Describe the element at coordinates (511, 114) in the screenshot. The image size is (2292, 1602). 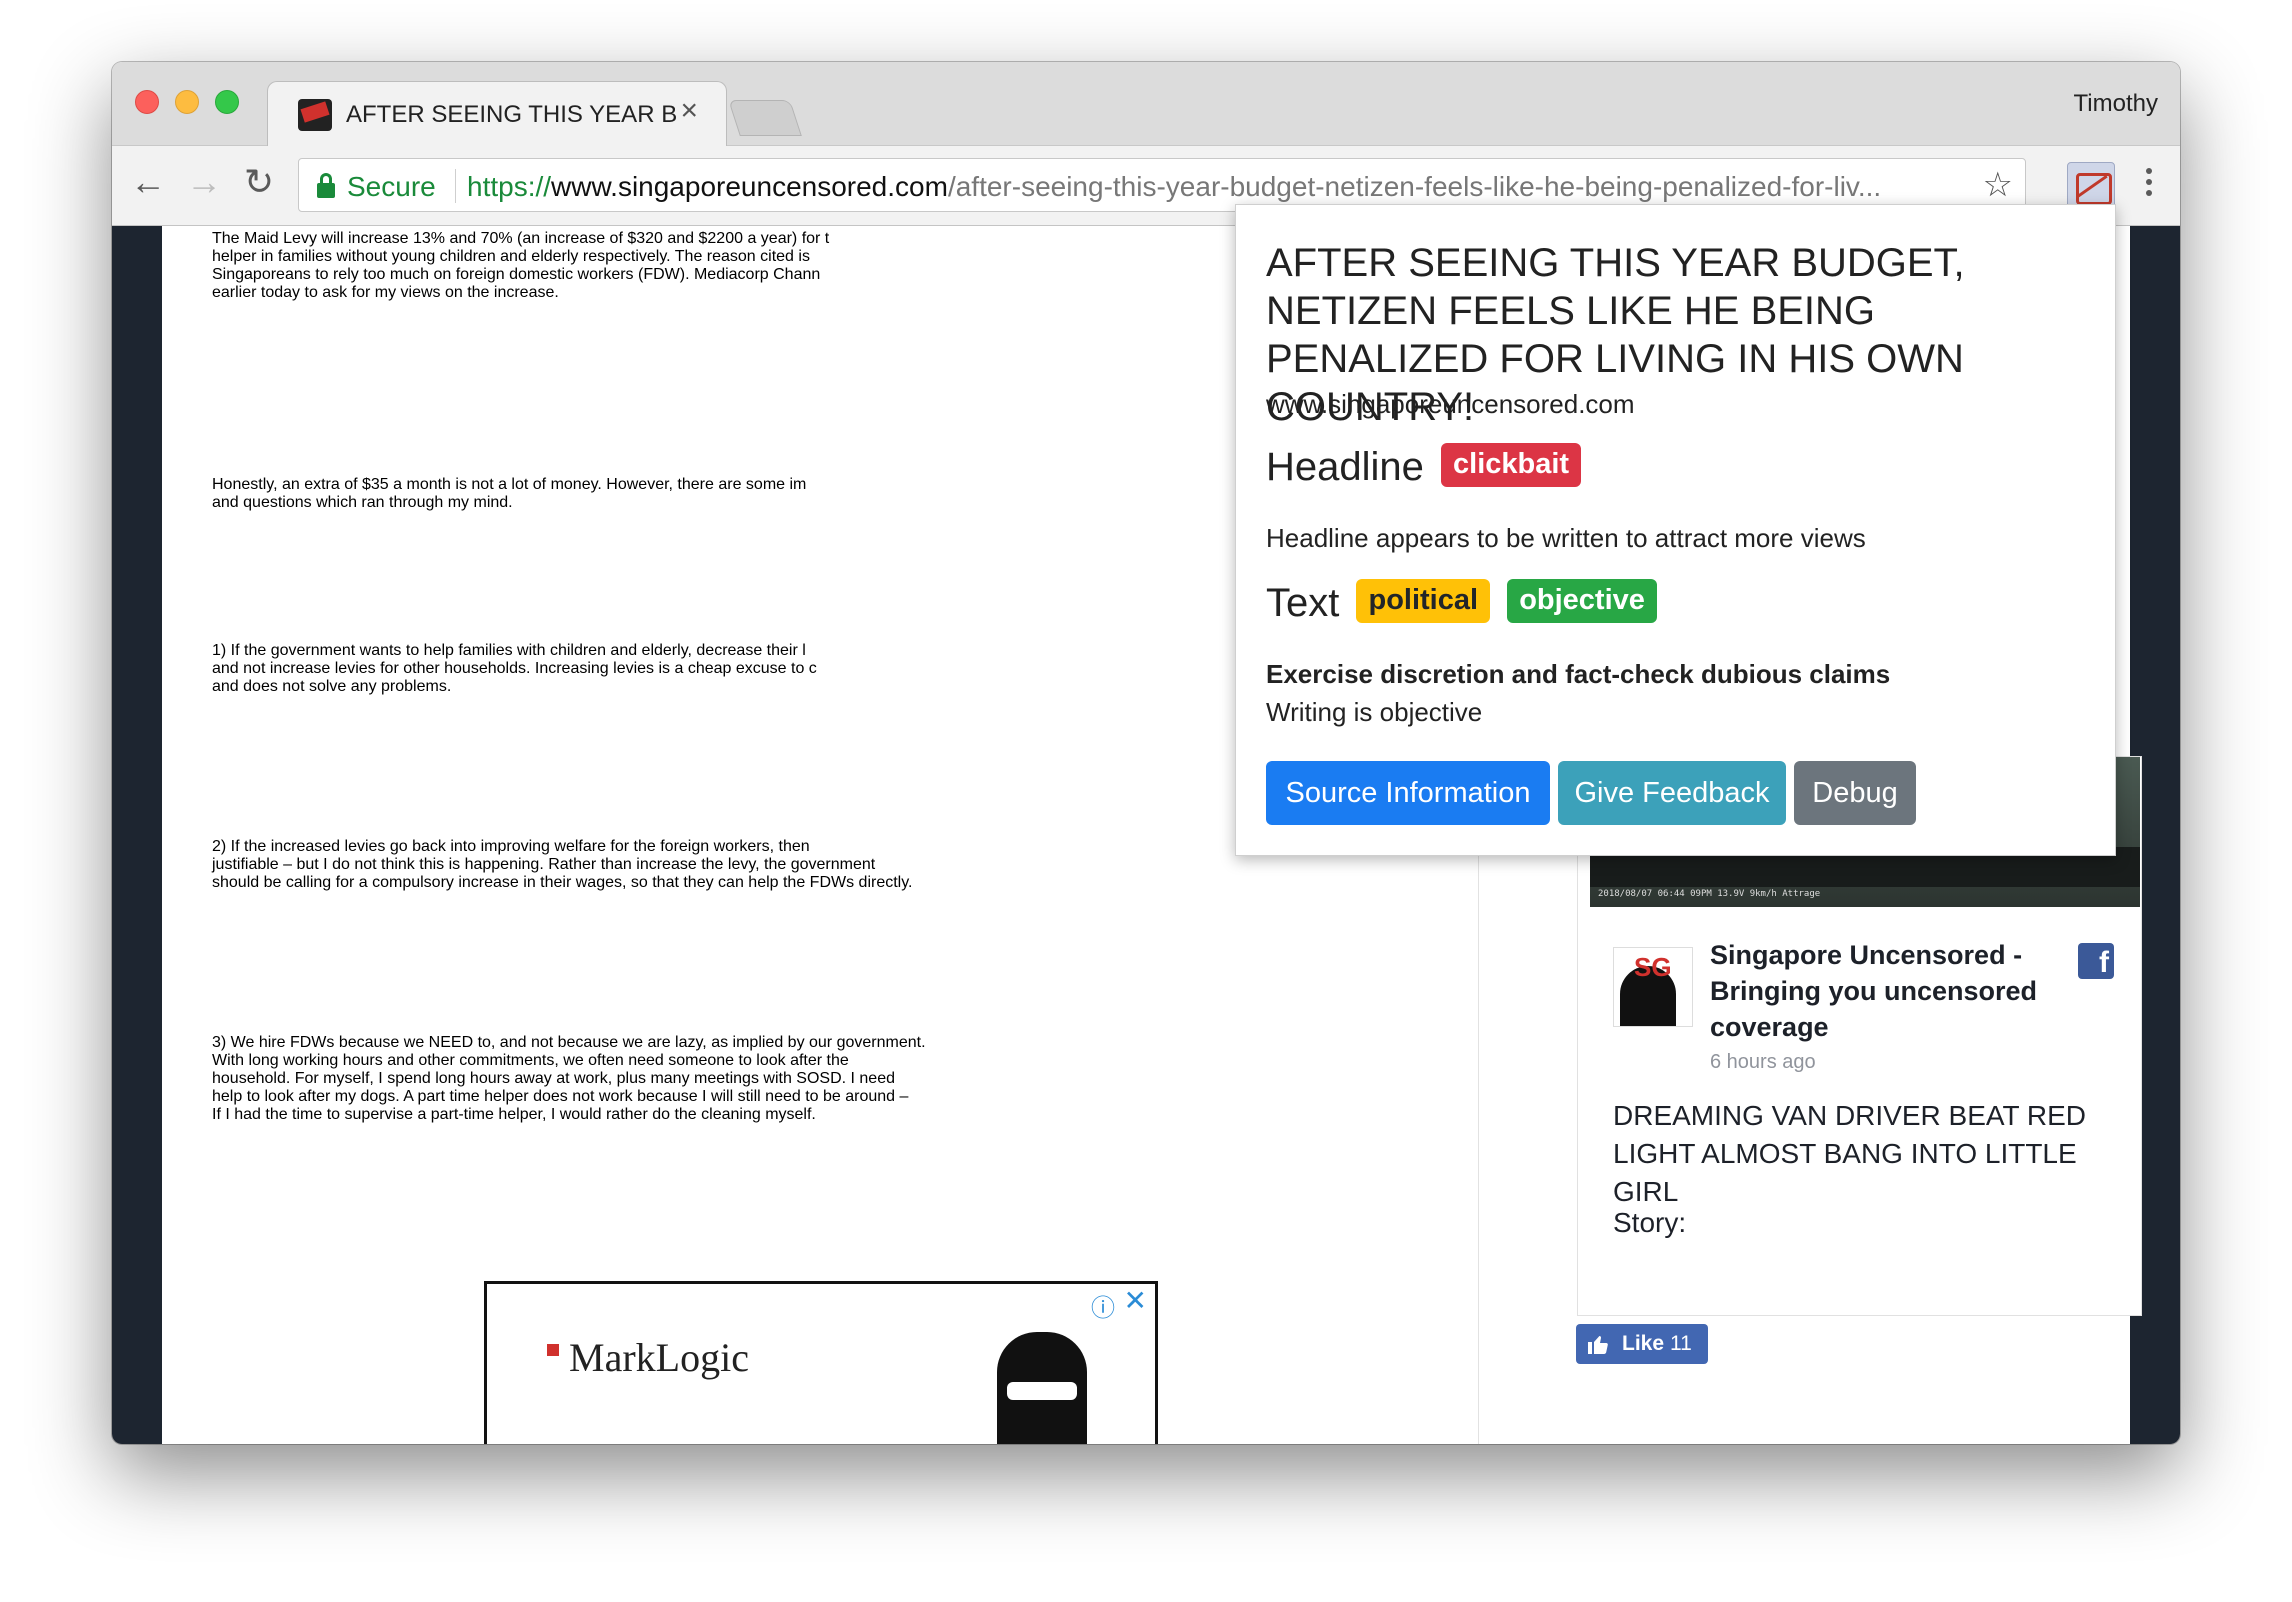
I see `tab-title: AFTER SEEING THIS YEAR BUDGET` at that location.